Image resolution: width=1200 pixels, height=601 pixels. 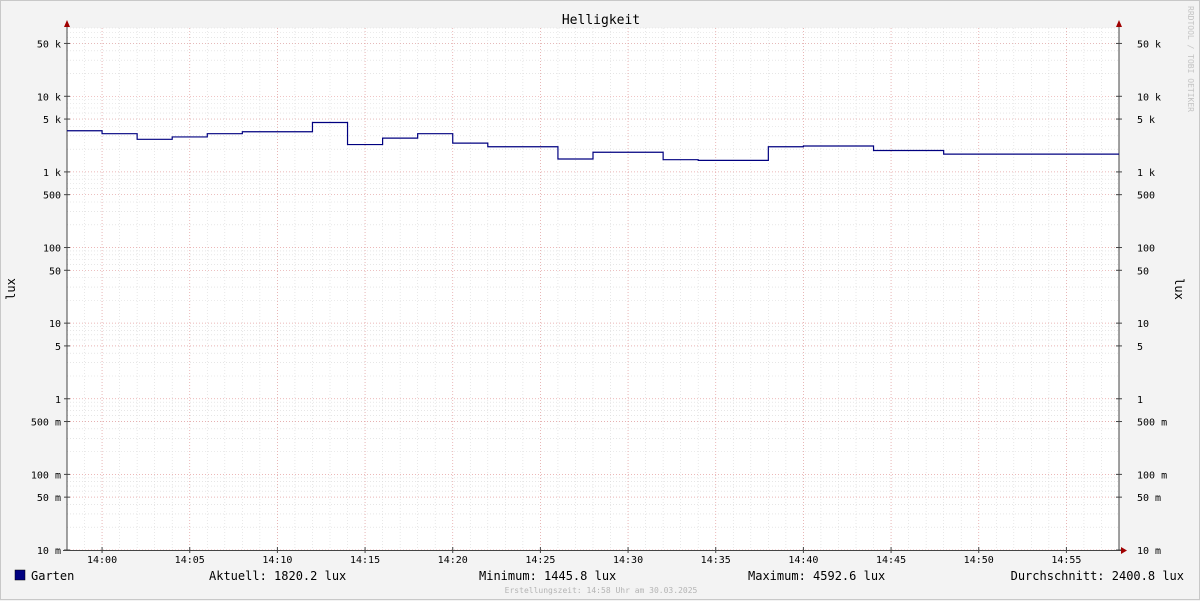 I want to click on legend-label: Garten, so click(x=52, y=576).